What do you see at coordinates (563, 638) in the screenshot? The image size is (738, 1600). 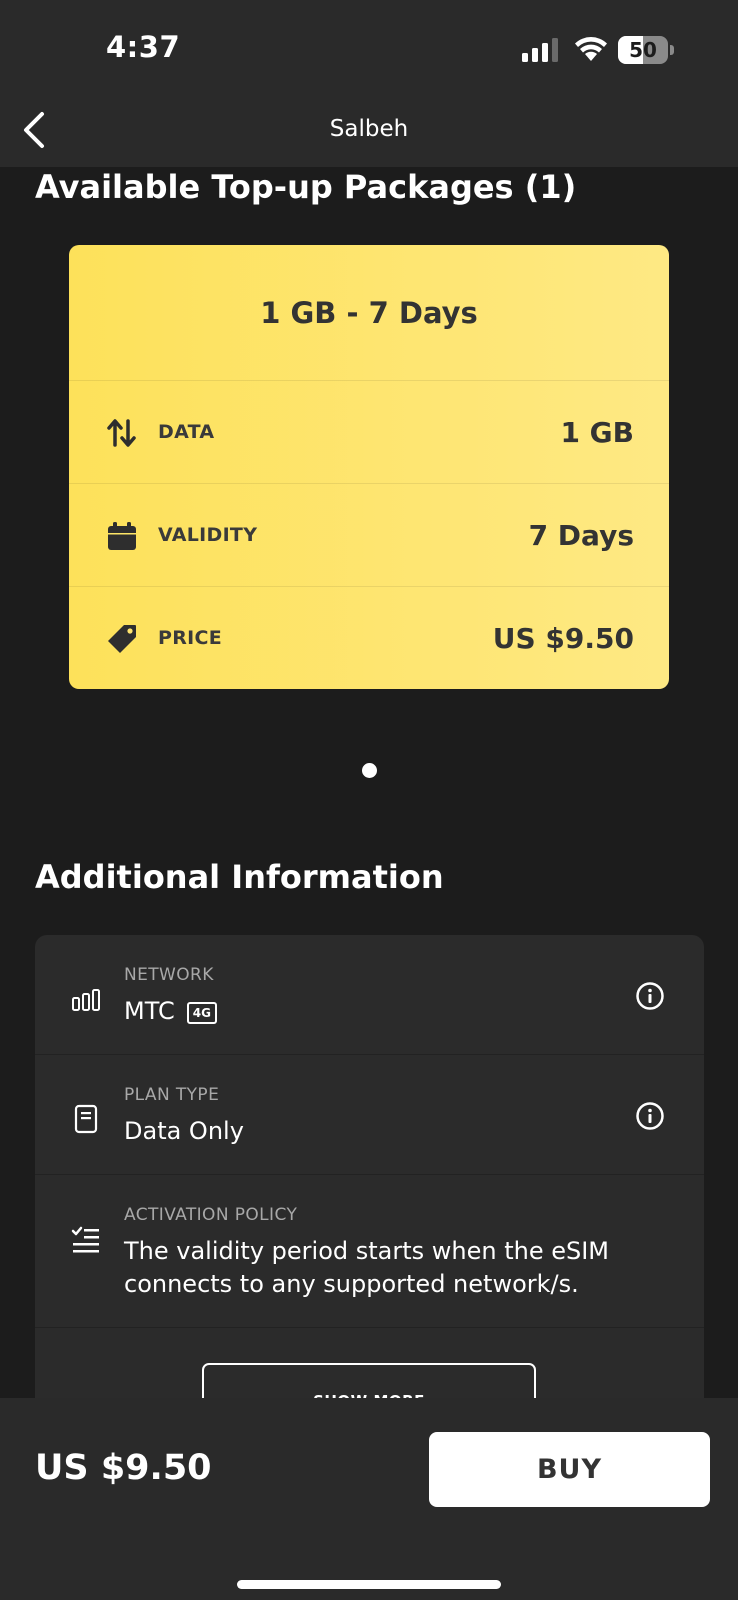 I see `price-value: US $9.50` at bounding box center [563, 638].